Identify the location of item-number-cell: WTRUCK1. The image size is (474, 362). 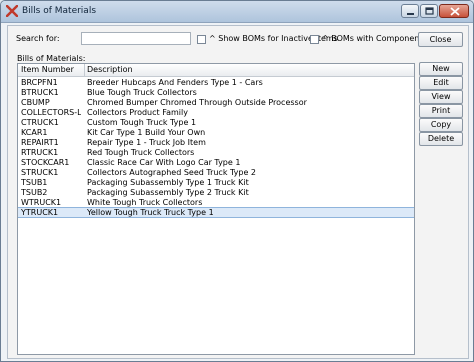
(41, 202).